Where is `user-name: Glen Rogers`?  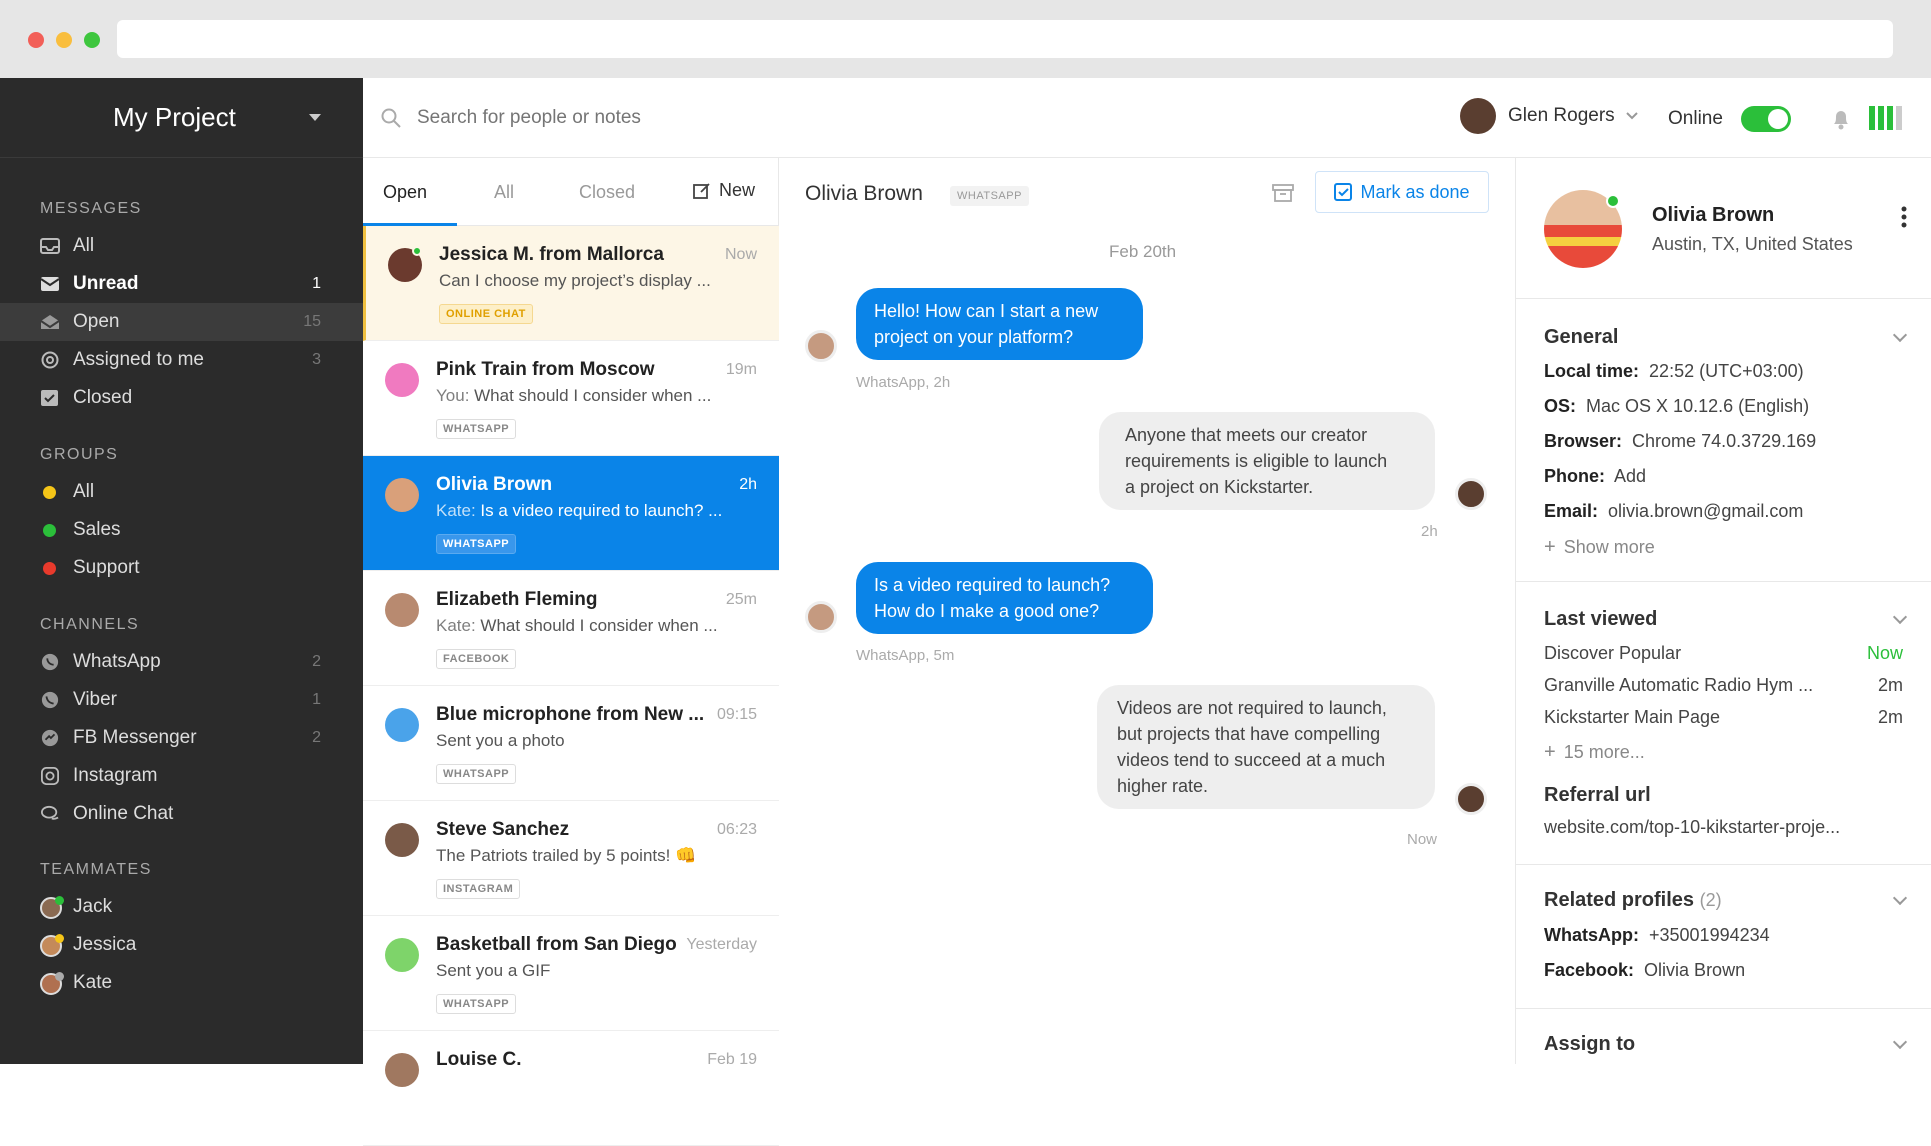
user-name: Glen Rogers is located at coordinates (1561, 115).